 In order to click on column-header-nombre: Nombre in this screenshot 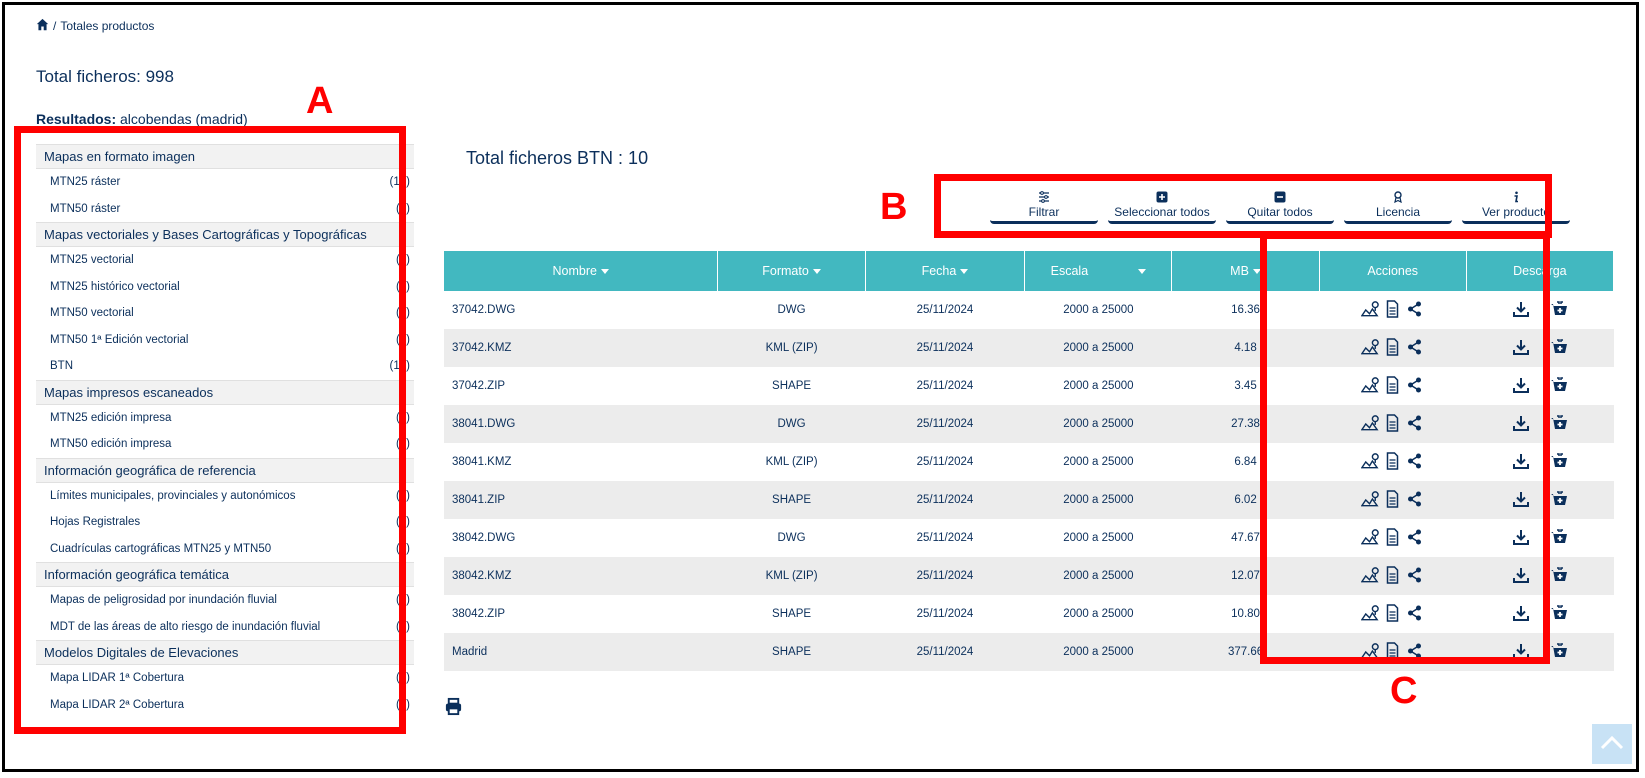, I will do `click(581, 271)`.